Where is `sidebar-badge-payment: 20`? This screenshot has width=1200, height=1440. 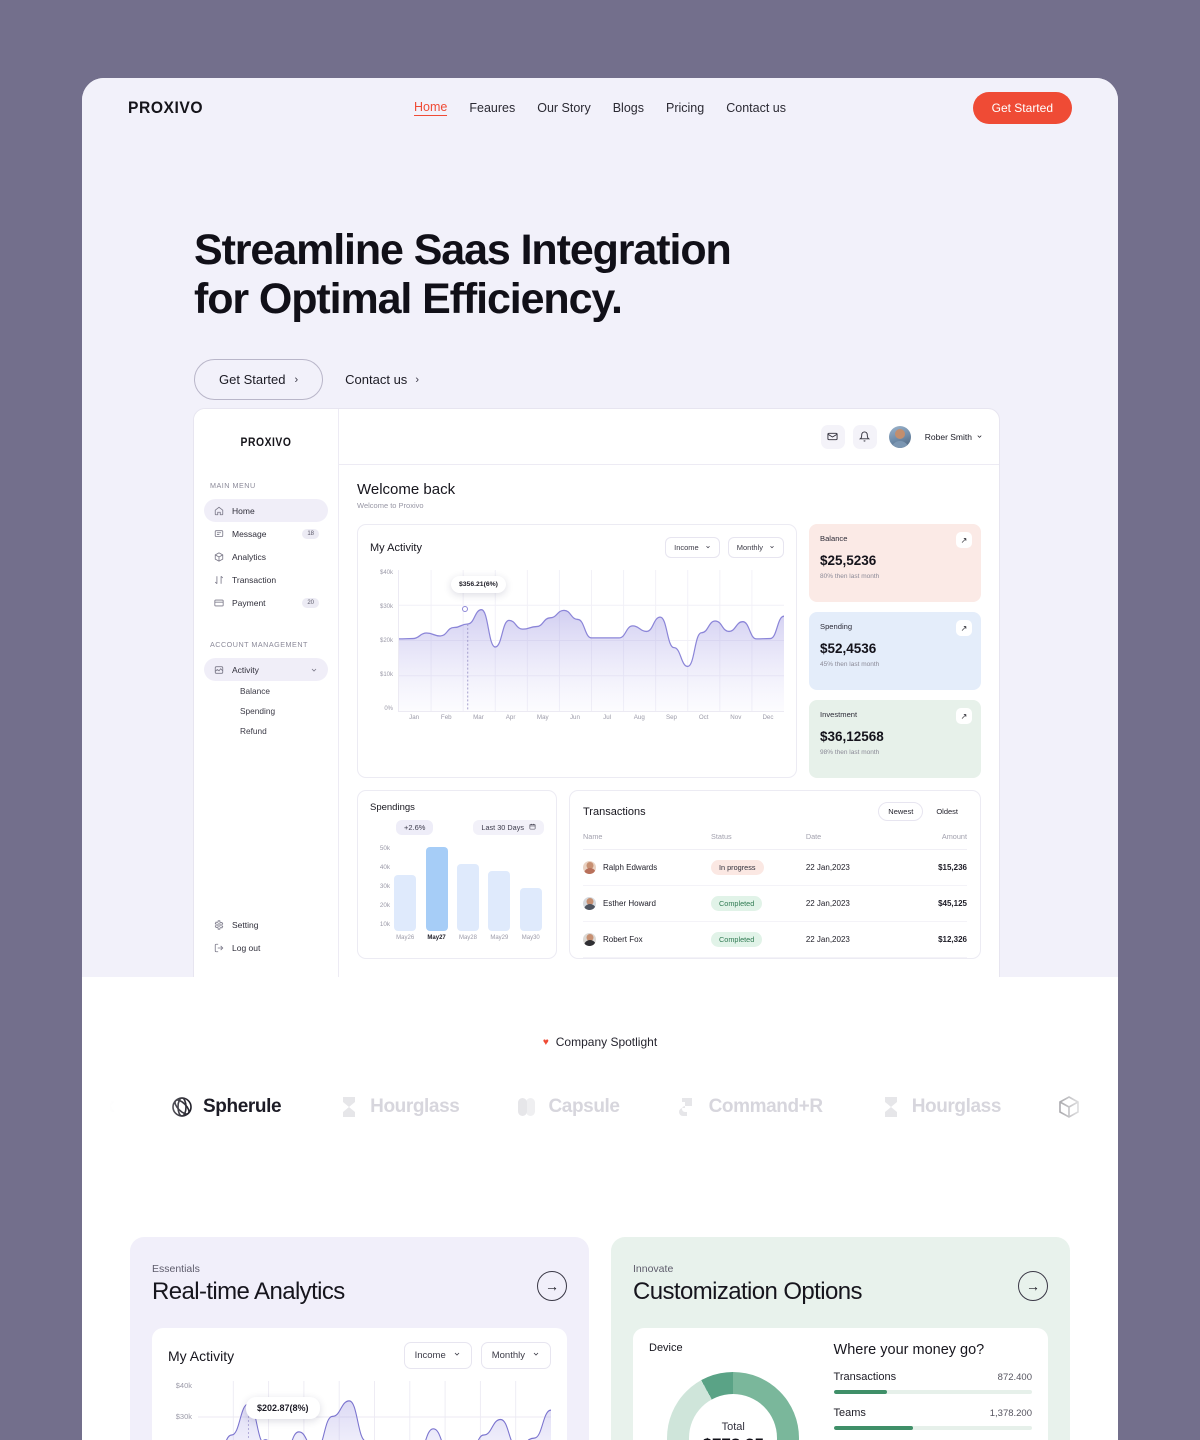 sidebar-badge-payment: 20 is located at coordinates (310, 602).